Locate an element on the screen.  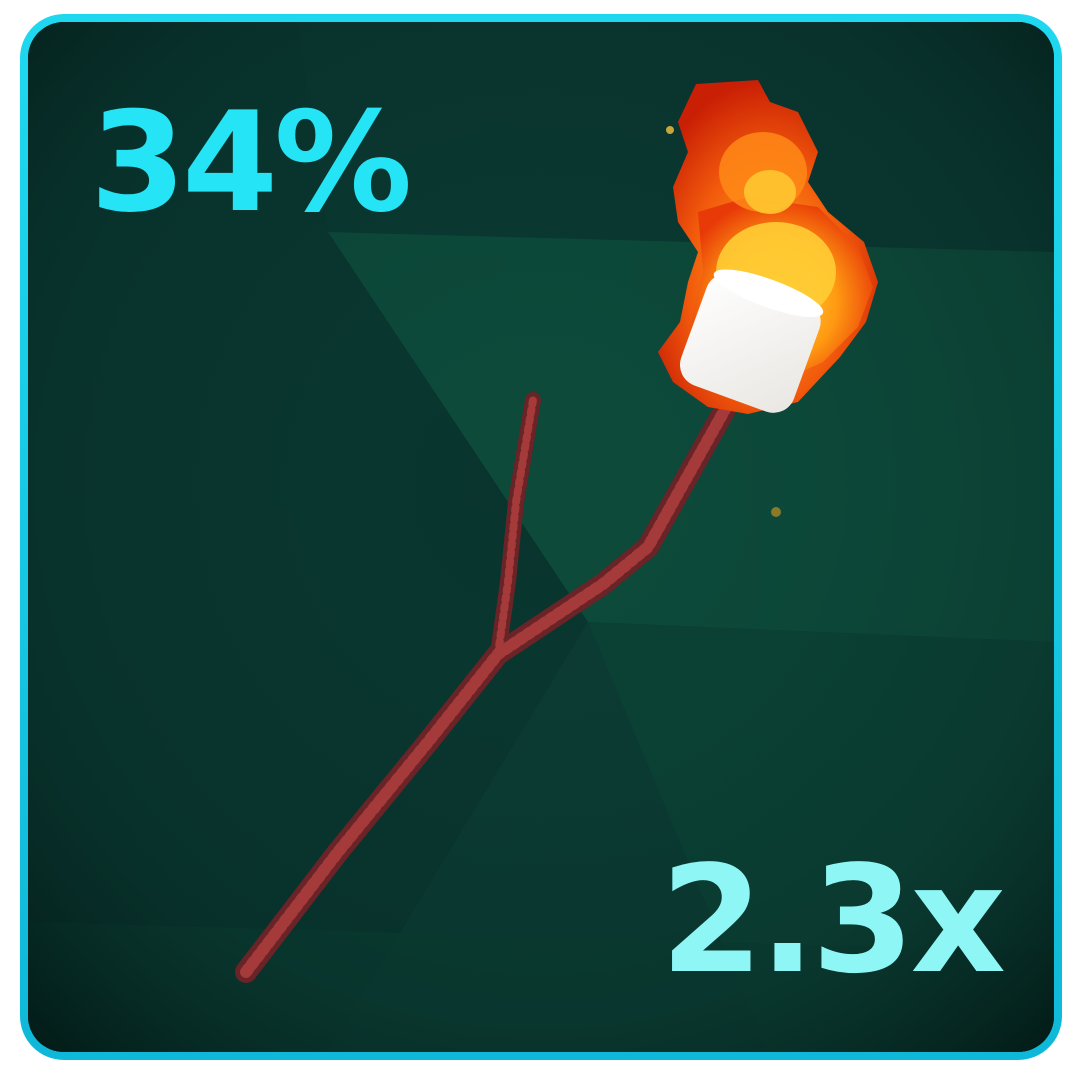
multiplier-label: 2.3x is located at coordinates (833, 920).